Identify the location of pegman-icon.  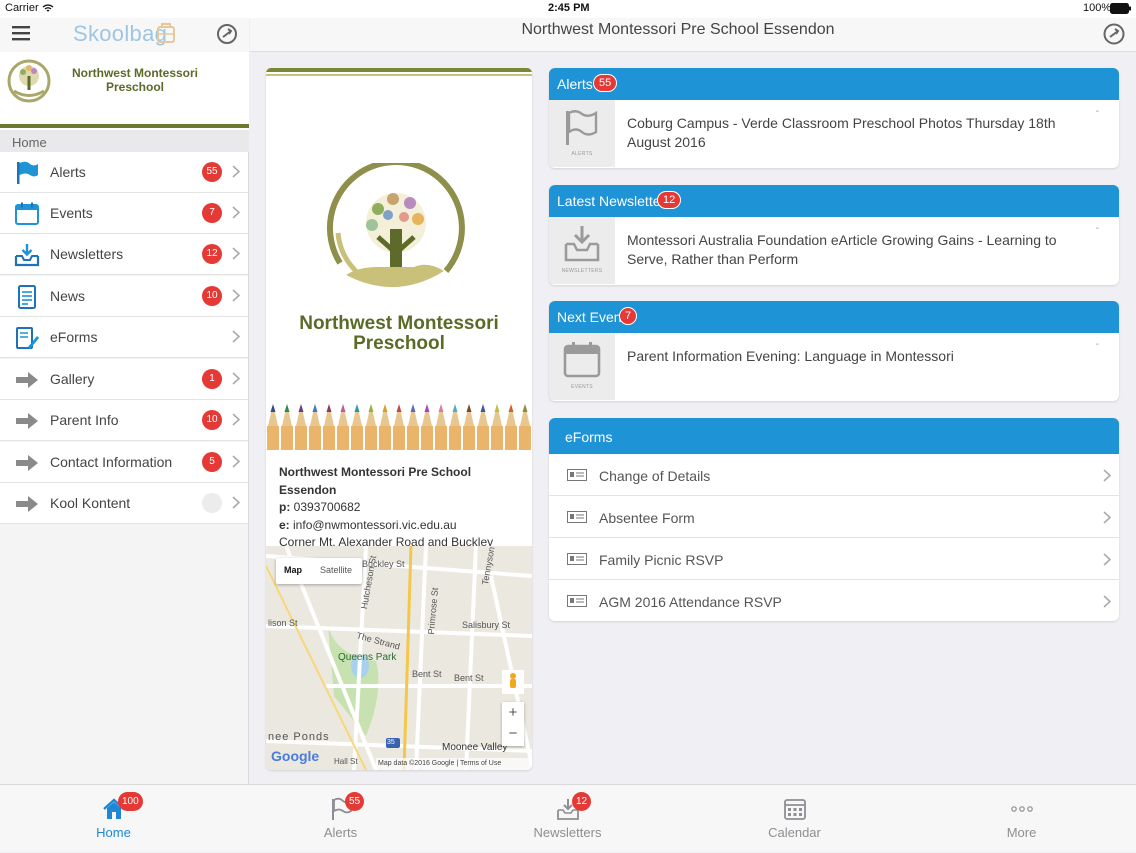
(513, 682).